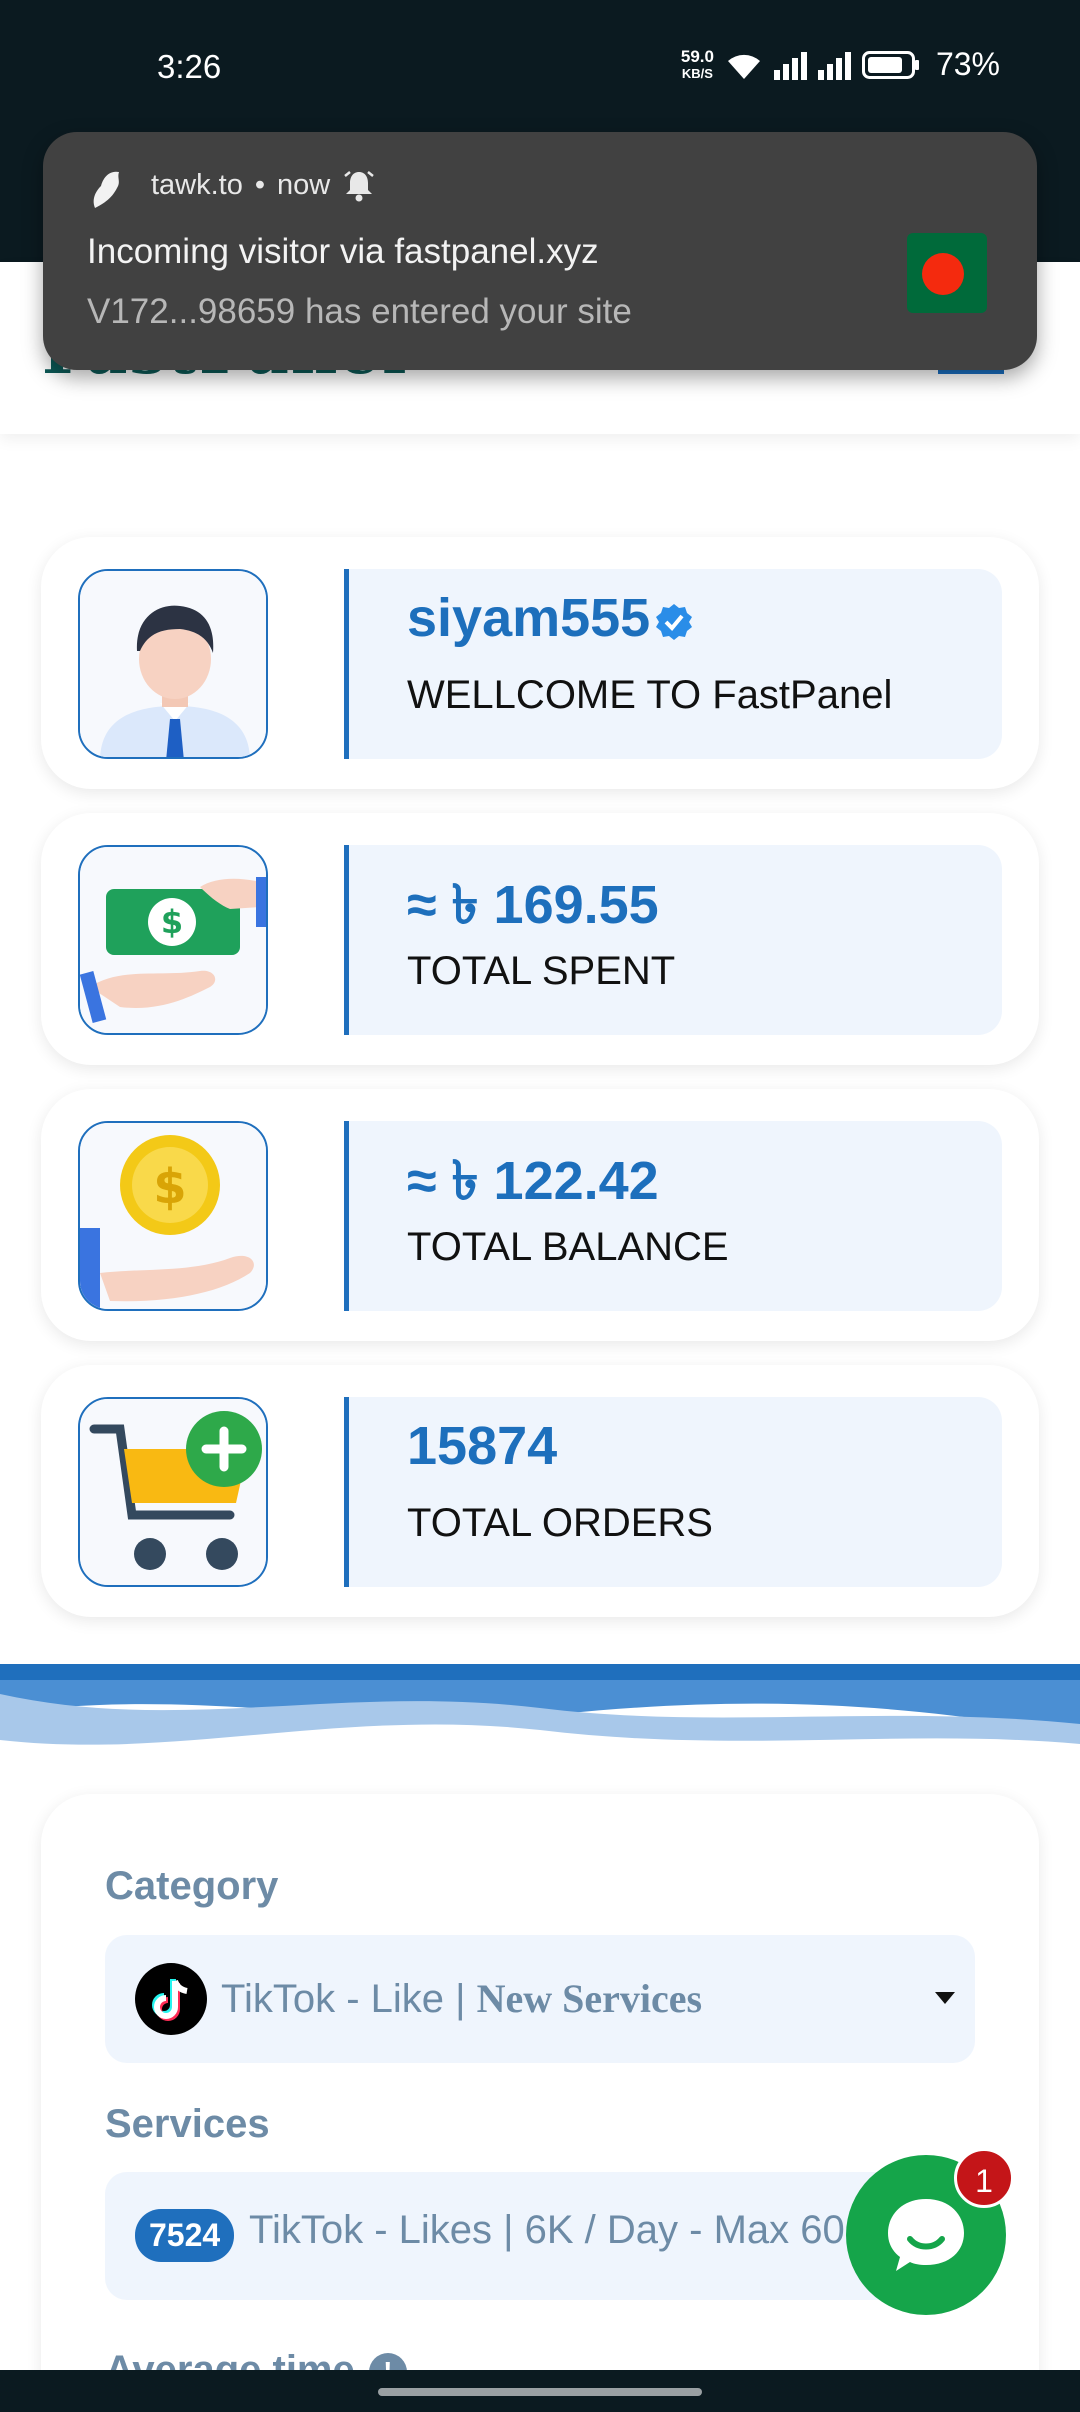 The image size is (1080, 2412). I want to click on category-value: TikTok - Like | New Services, so click(462, 1998).